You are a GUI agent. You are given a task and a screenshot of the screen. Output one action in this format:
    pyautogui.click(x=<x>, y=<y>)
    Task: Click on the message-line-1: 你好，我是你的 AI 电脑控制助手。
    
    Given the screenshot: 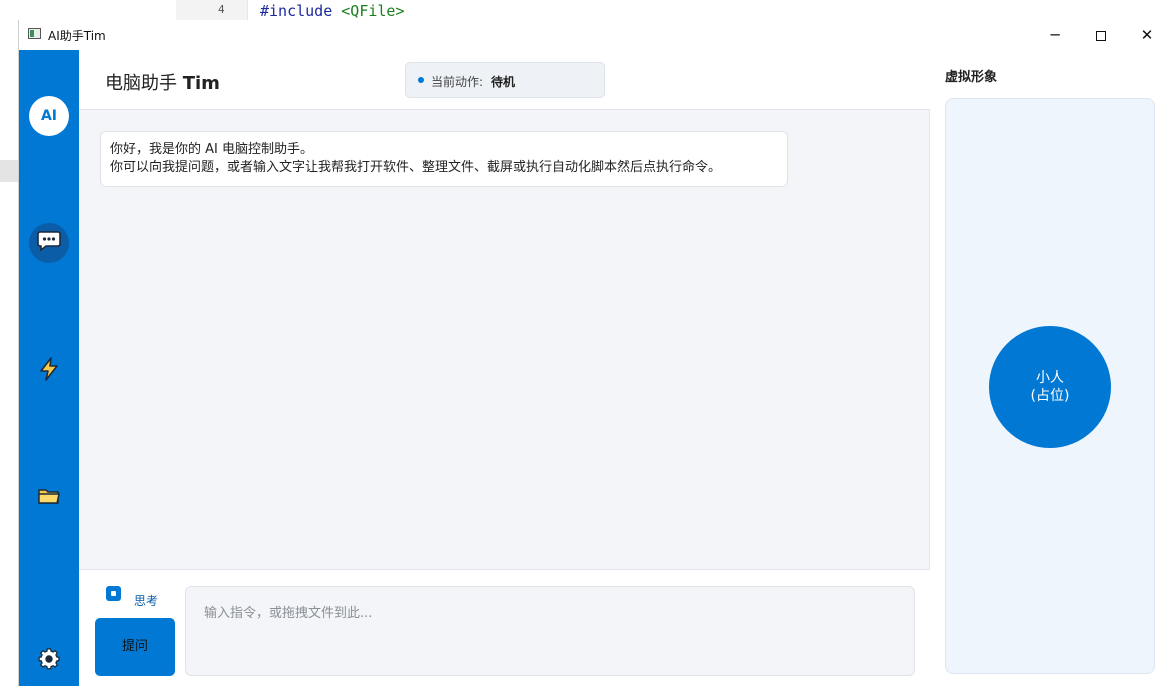 What is the action you would take?
    pyautogui.click(x=211, y=149)
    